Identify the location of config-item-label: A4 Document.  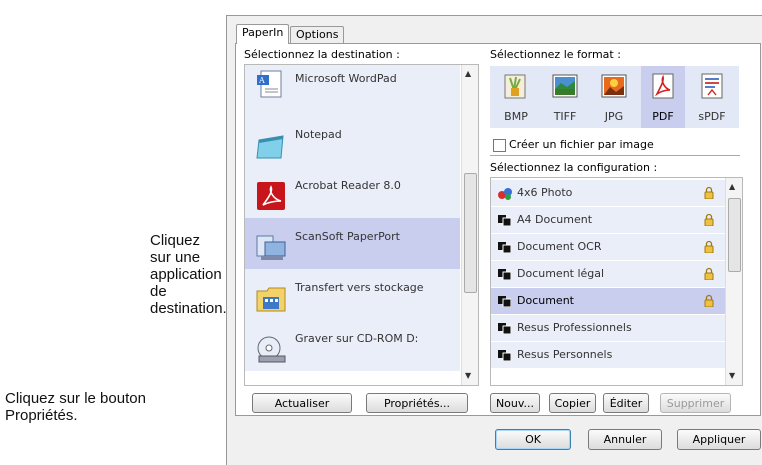
(555, 219).